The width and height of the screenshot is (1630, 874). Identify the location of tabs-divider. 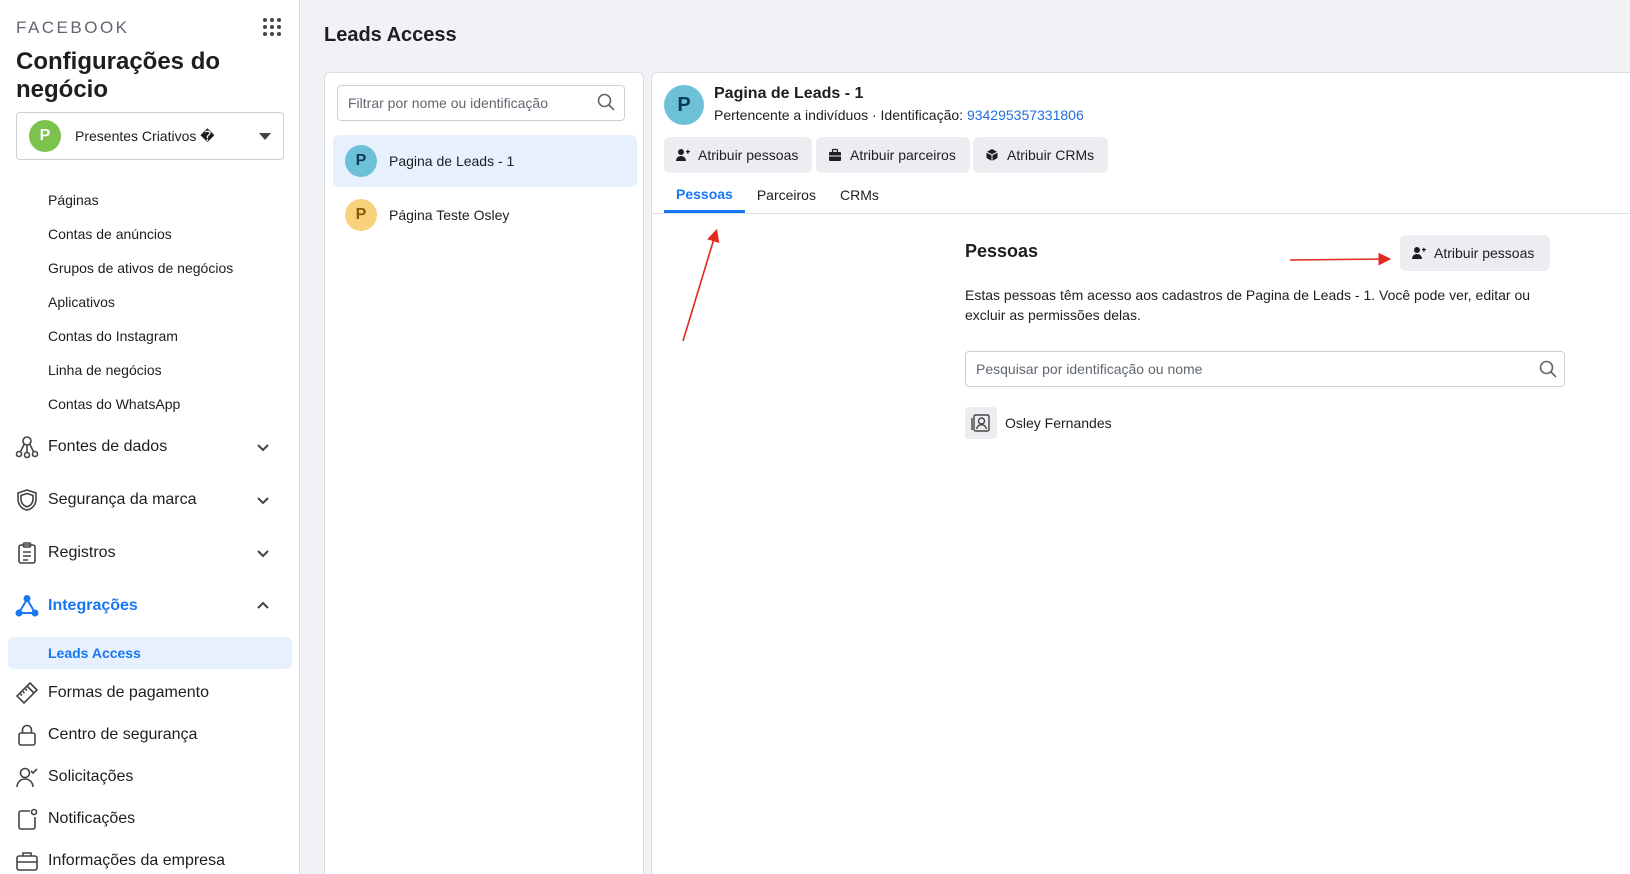
(1141, 213).